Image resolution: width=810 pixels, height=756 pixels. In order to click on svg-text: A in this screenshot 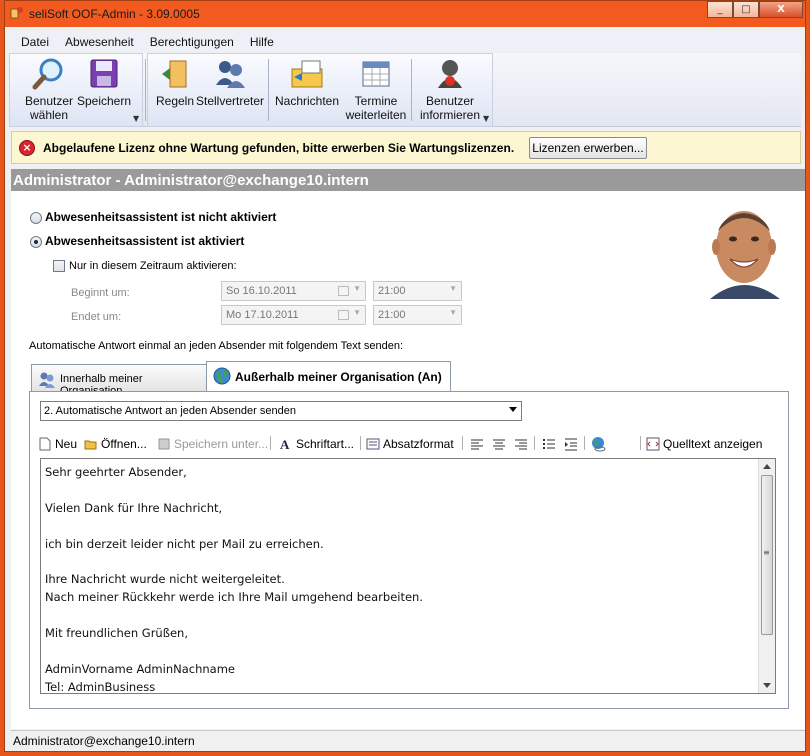, I will do `click(285, 444)`.